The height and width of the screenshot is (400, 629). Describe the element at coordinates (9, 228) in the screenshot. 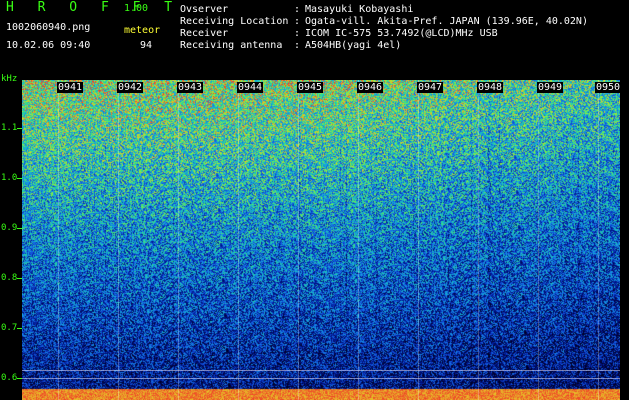

I see `y-tick-label: 0.9` at that location.